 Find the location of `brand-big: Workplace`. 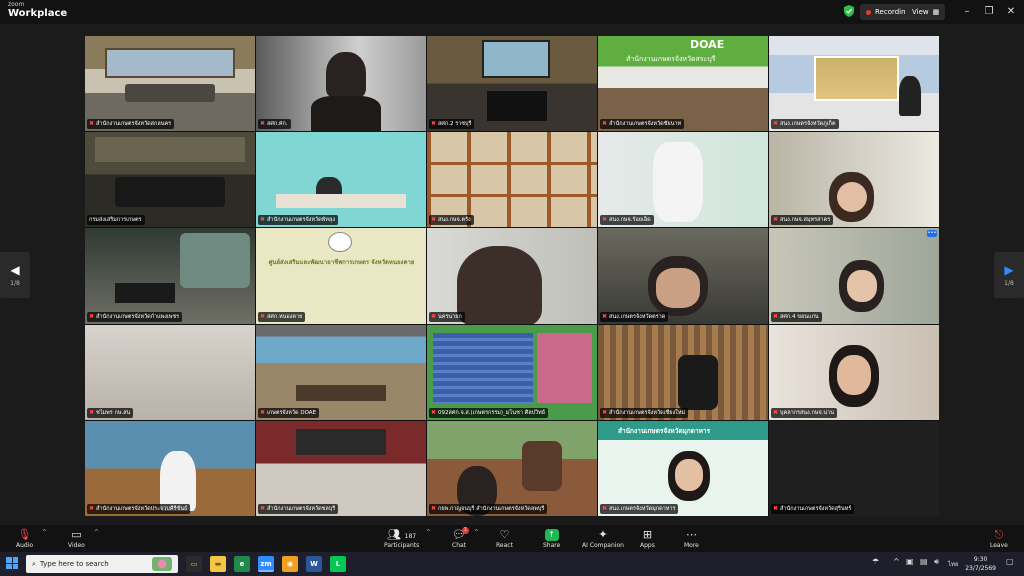

brand-big: Workplace is located at coordinates (38, 13).